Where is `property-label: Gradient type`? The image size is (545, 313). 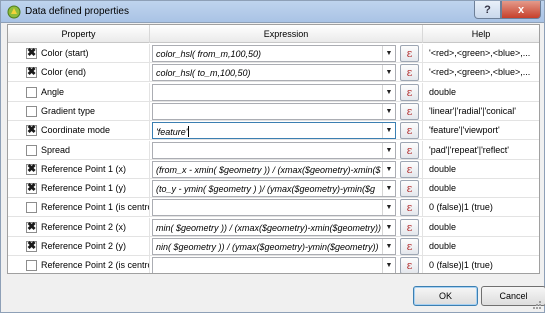
property-label: Gradient type is located at coordinates (68, 110).